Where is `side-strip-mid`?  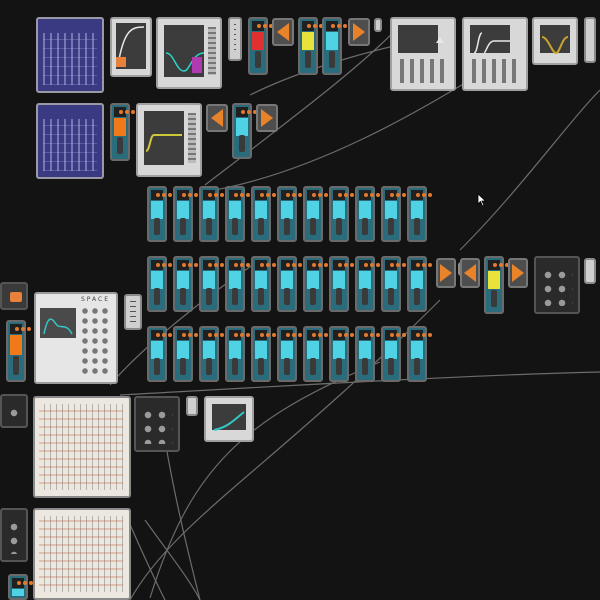
side-strip-mid is located at coordinates (590, 271).